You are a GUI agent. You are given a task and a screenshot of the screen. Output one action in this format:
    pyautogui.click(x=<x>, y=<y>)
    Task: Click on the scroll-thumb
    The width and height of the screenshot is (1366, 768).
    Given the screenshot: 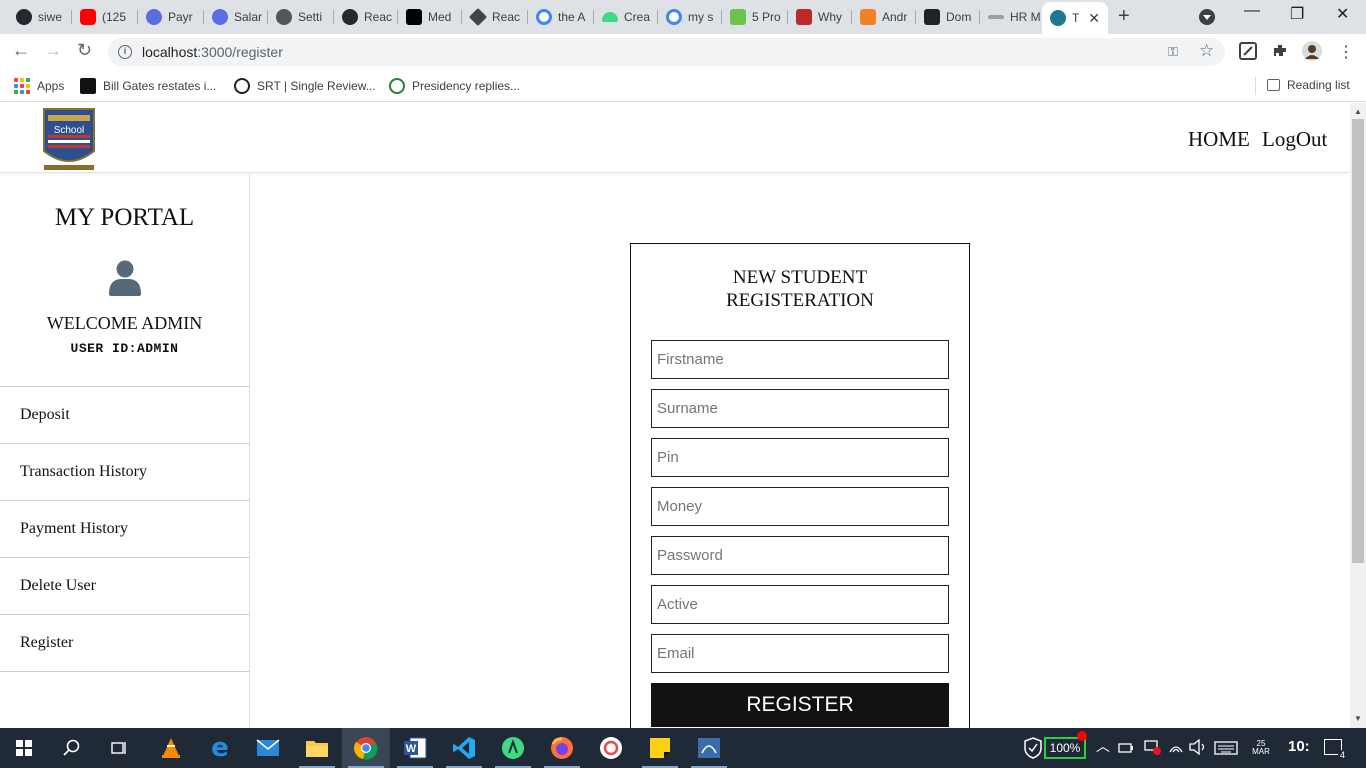 What is the action you would take?
    pyautogui.click(x=1358, y=341)
    